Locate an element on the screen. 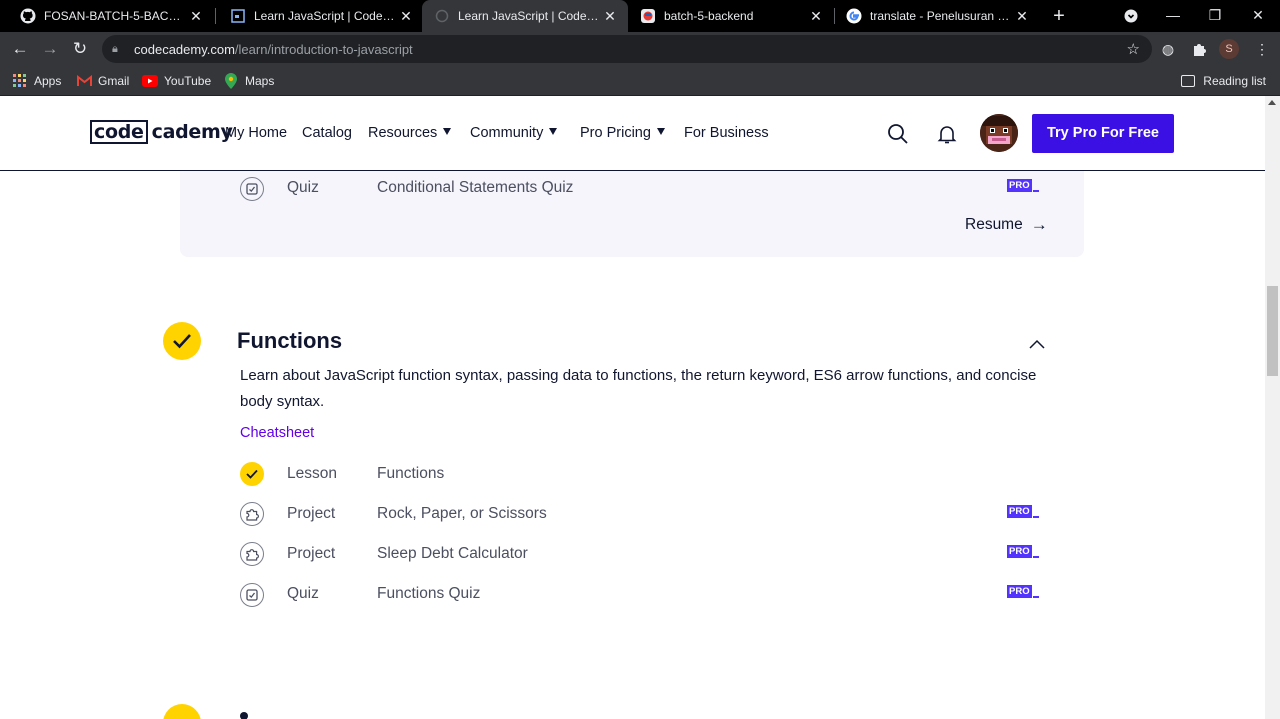 The height and width of the screenshot is (719, 1280). bookmarks-bar: Apps Gmail YouTube Maps Reading list is located at coordinates (640, 81).